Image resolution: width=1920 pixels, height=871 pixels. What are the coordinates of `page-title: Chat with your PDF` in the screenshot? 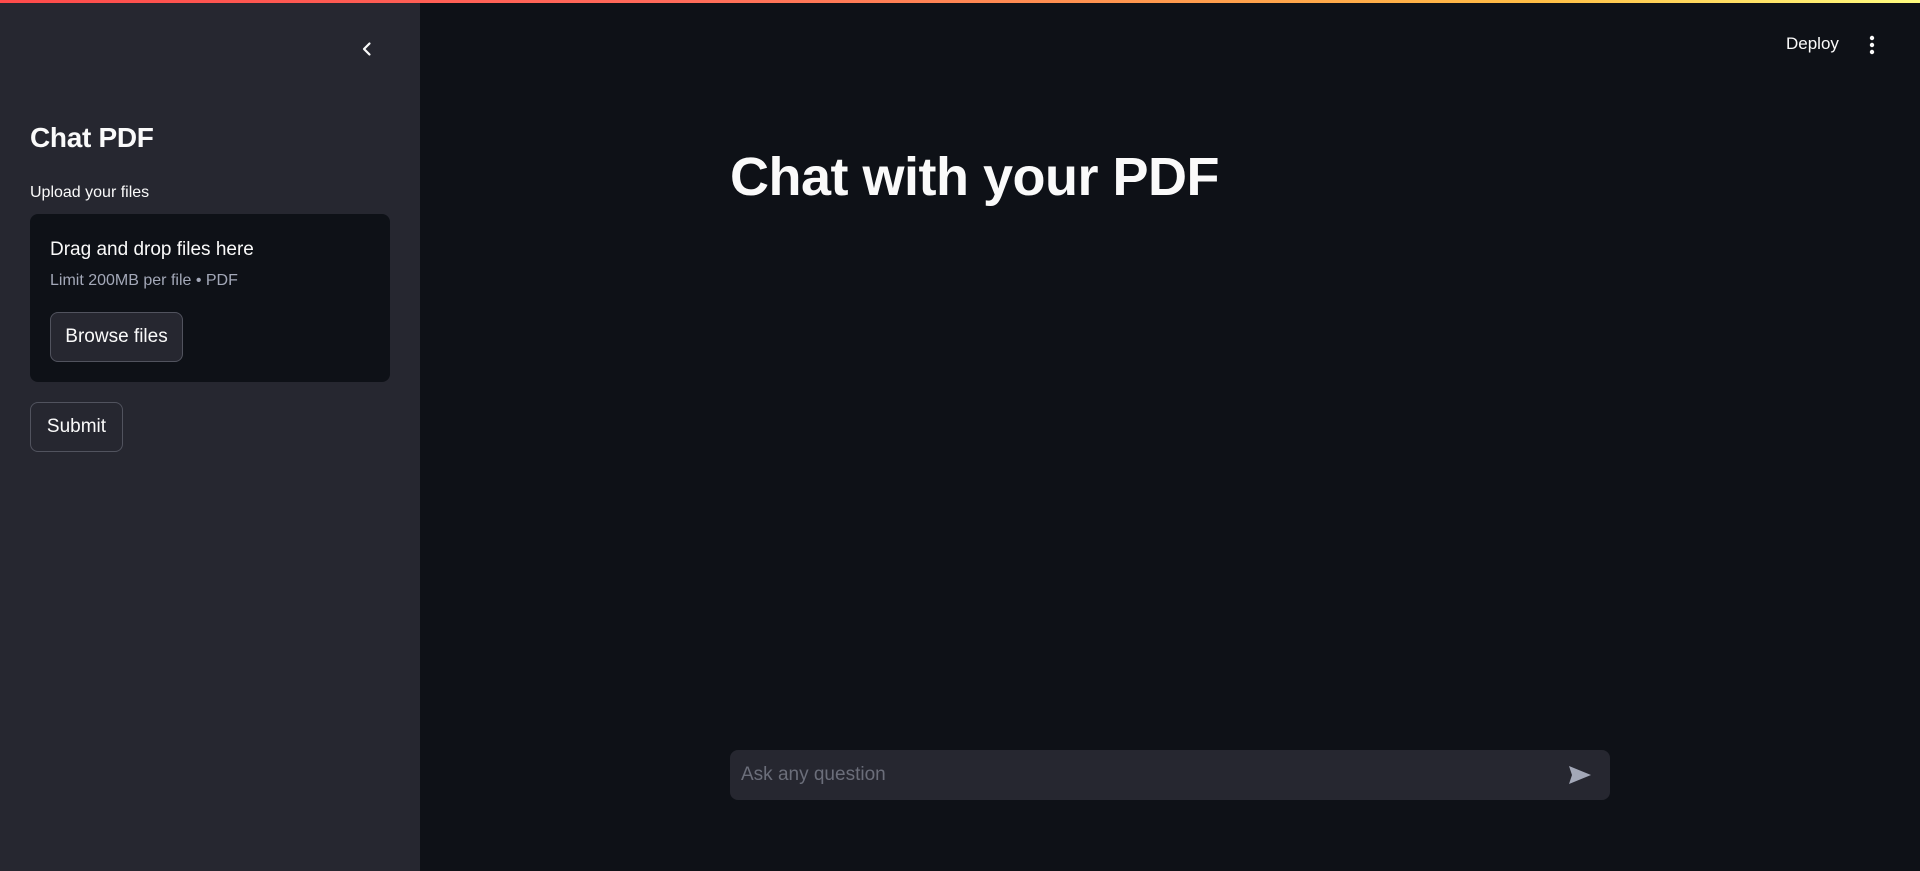 It's located at (975, 177).